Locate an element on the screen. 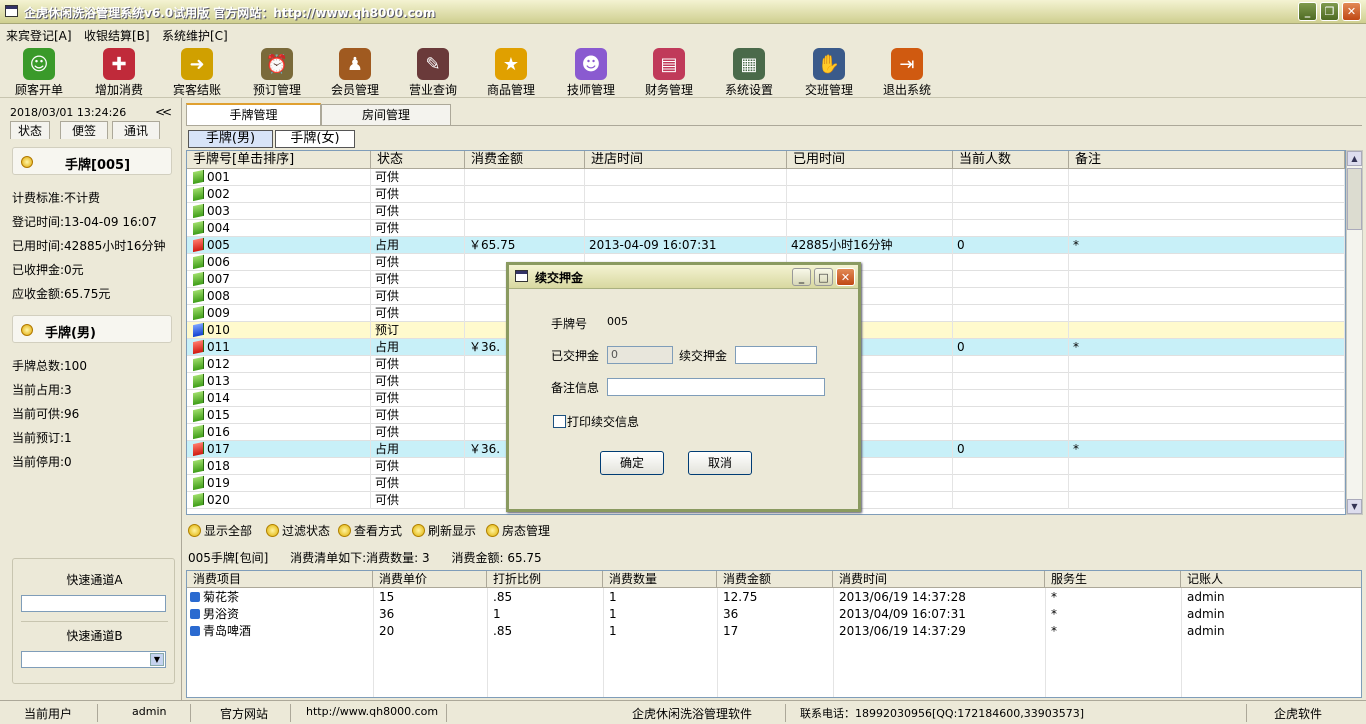  tab-notes: 便签 is located at coordinates (84, 130).